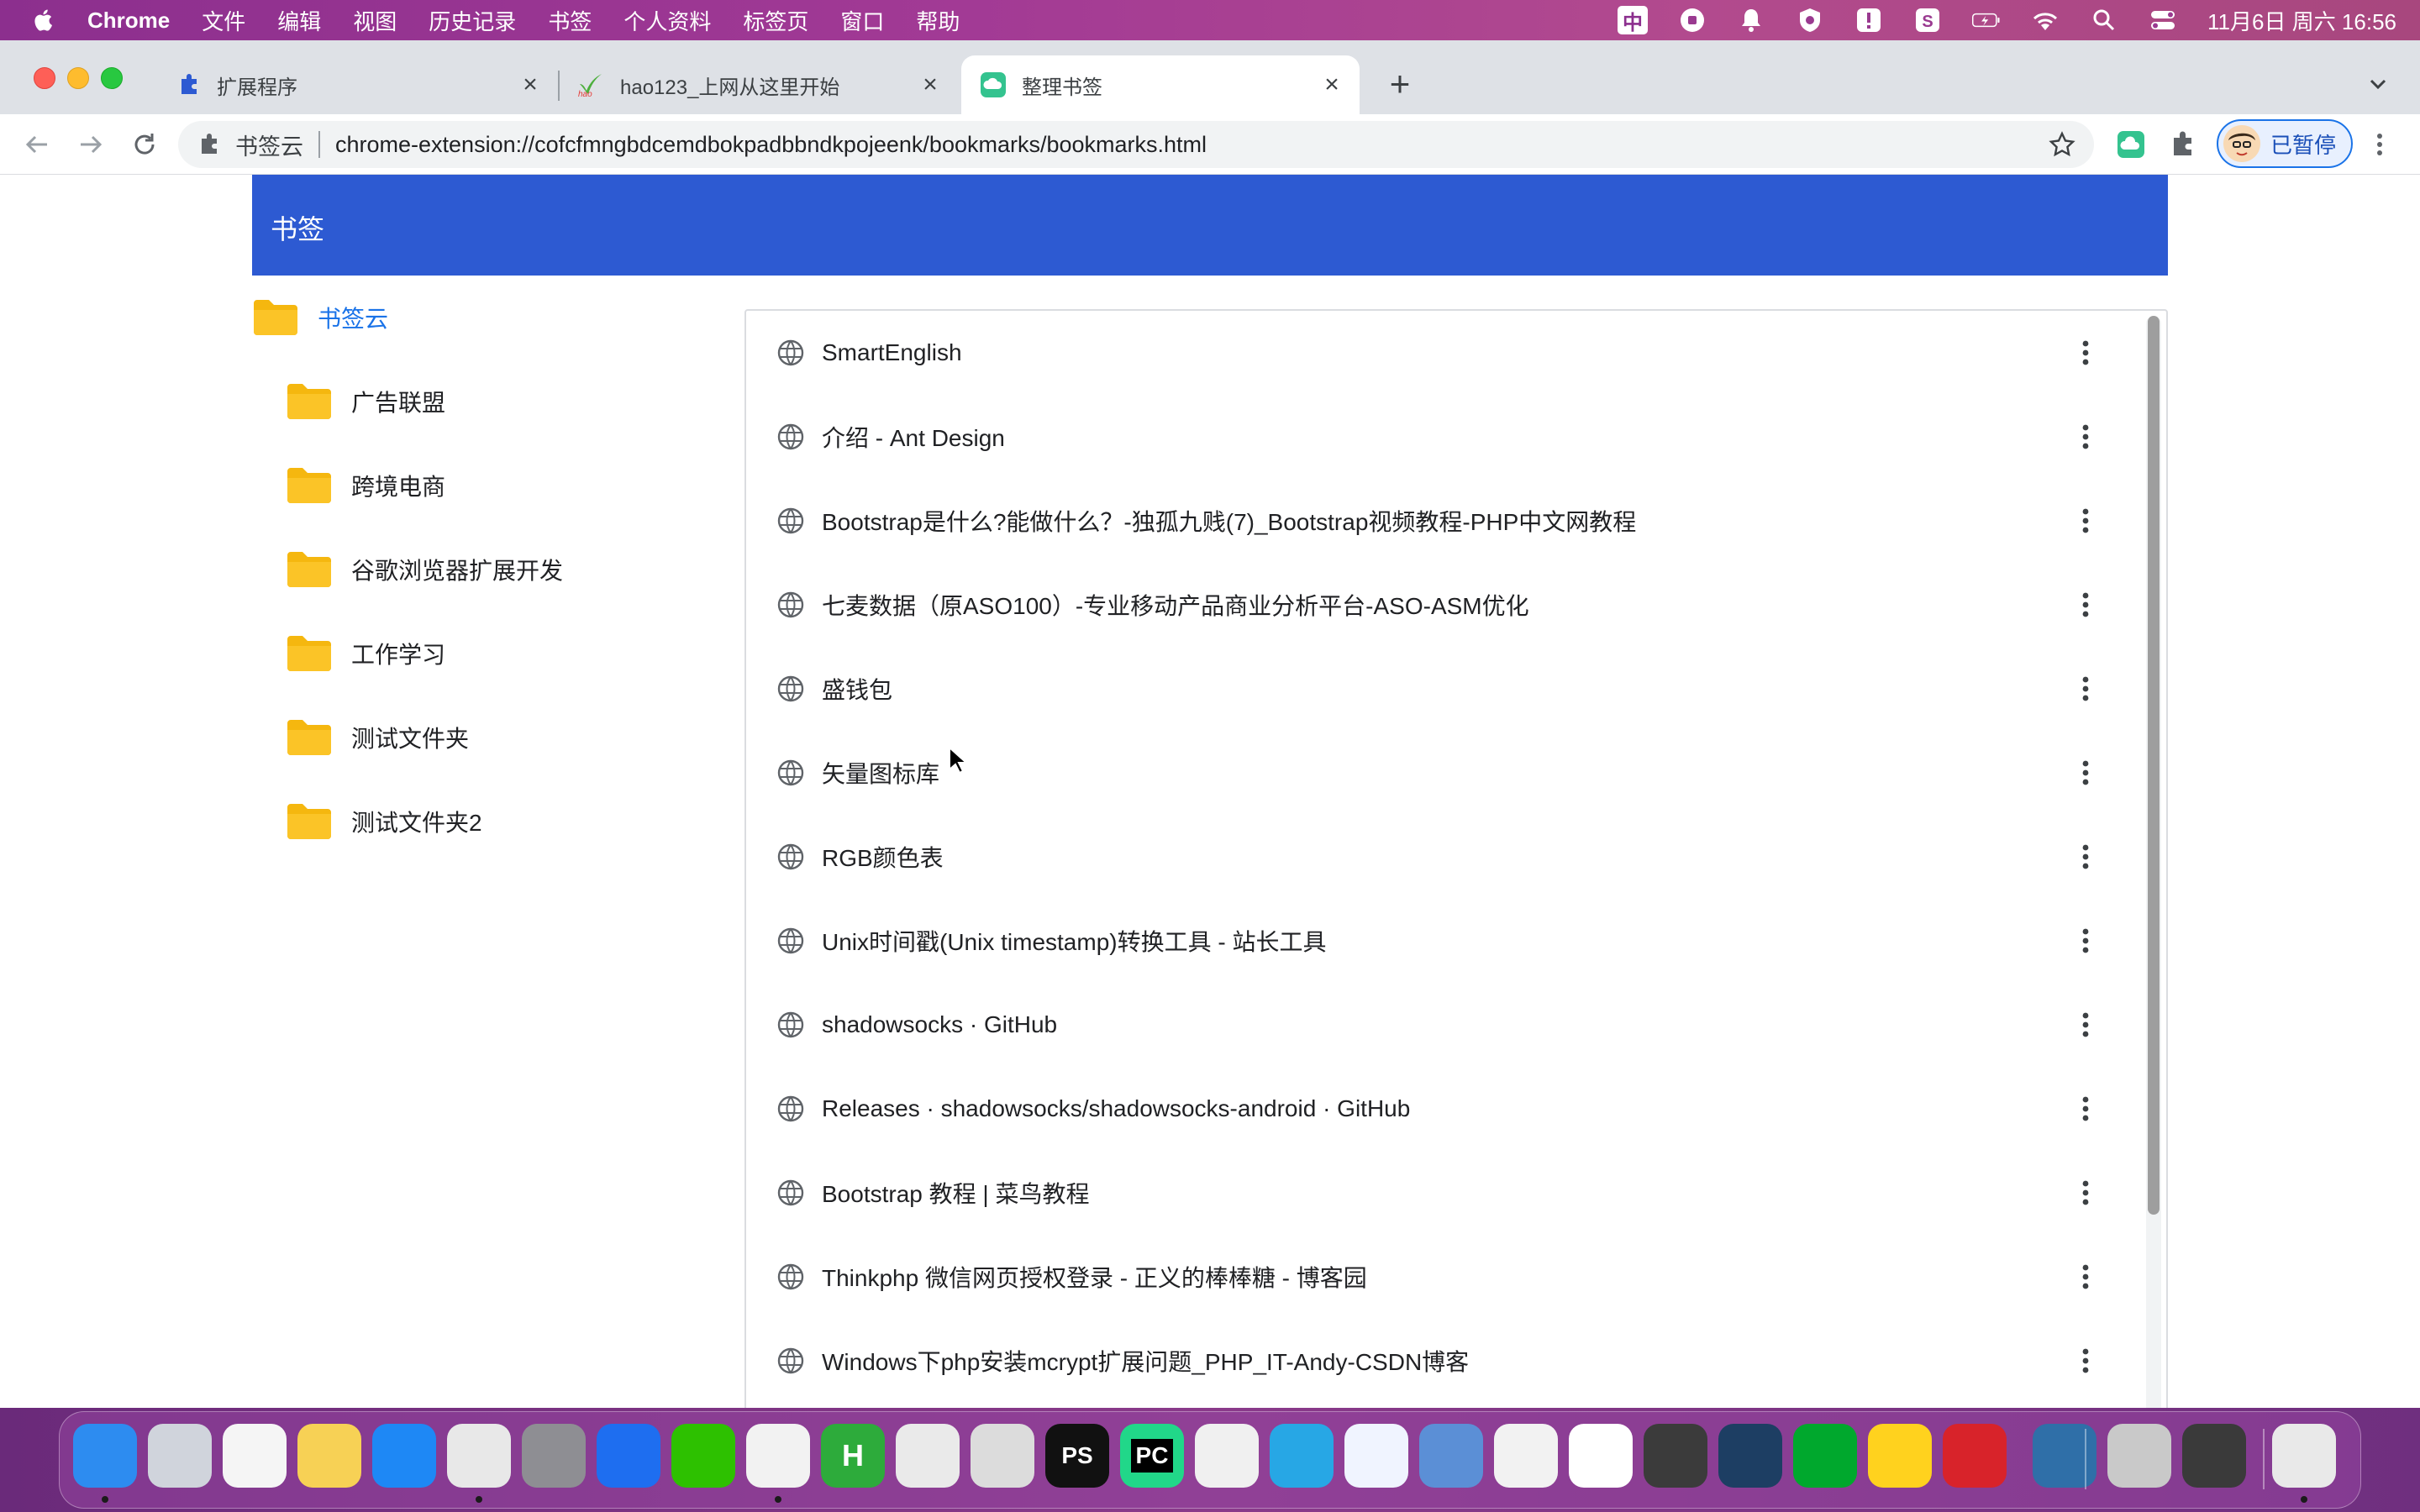  What do you see at coordinates (1900, 1456) in the screenshot?
I see `qq-music-icon` at bounding box center [1900, 1456].